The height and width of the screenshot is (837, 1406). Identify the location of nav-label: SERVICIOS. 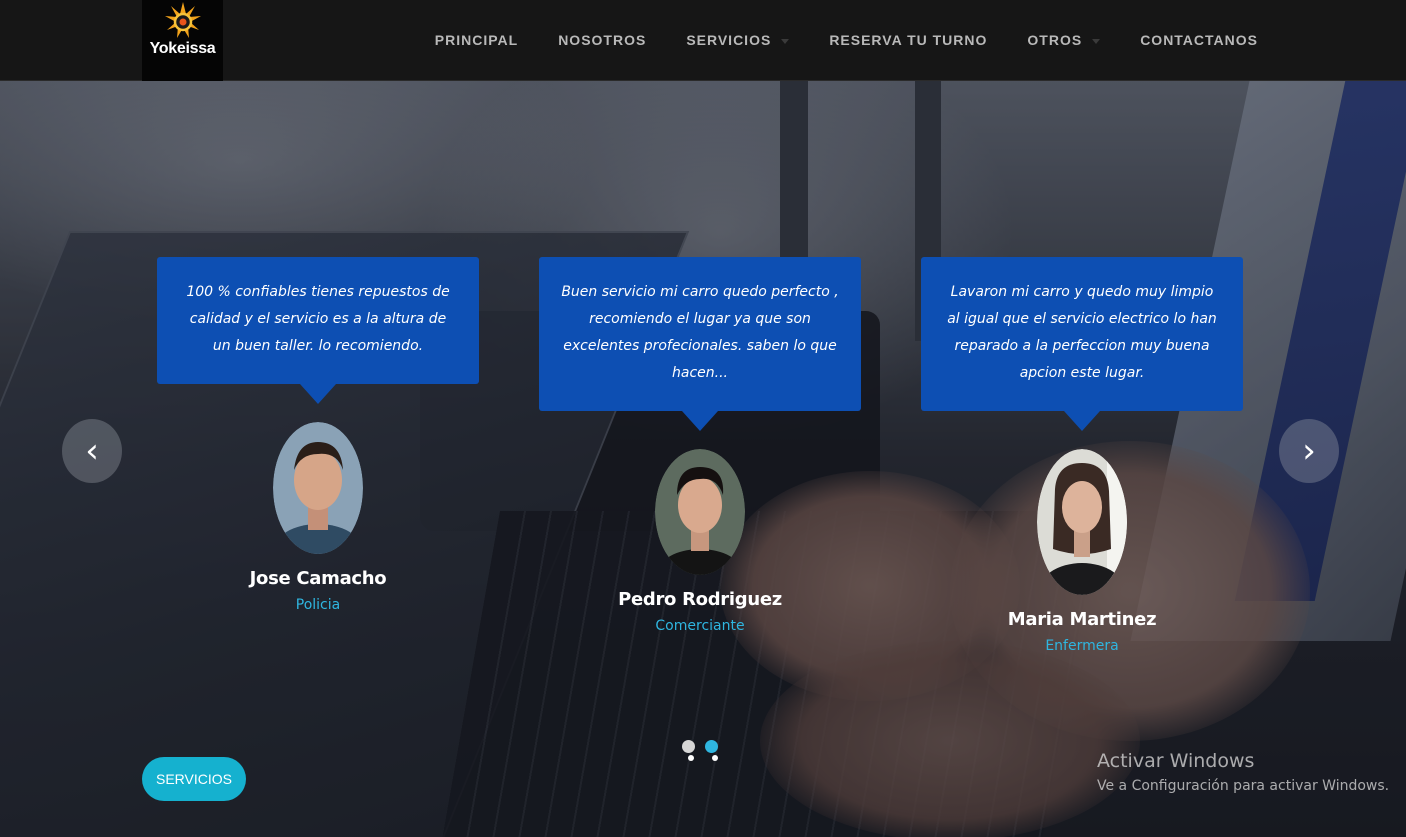
(729, 40).